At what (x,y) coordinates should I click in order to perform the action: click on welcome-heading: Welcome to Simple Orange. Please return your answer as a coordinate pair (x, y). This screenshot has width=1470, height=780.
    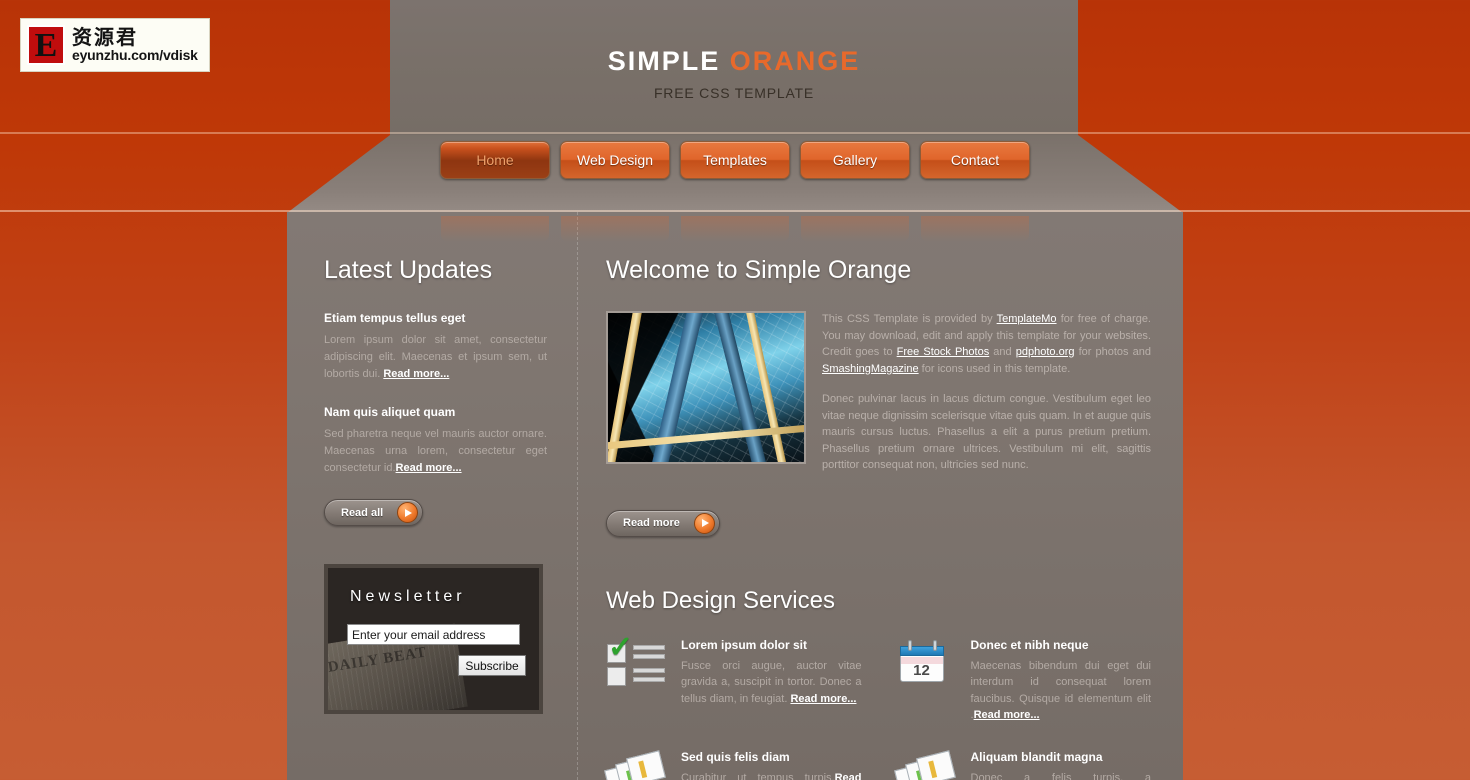
    Looking at the image, I should click on (759, 270).